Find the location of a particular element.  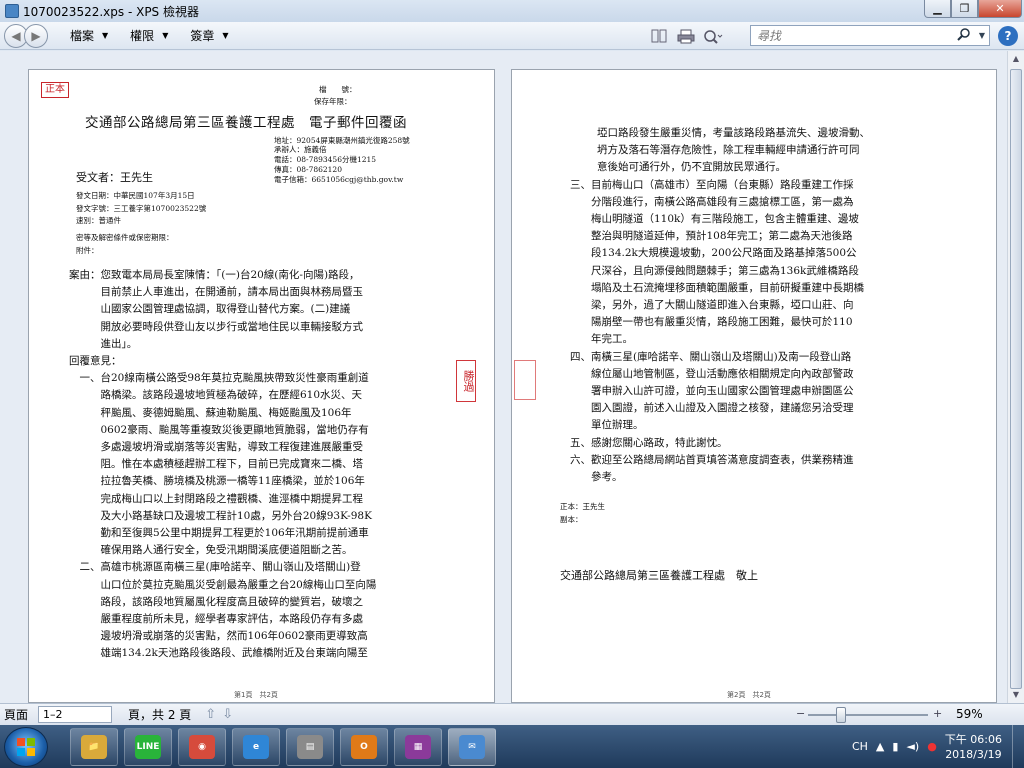

start-button is located at coordinates (26, 746).